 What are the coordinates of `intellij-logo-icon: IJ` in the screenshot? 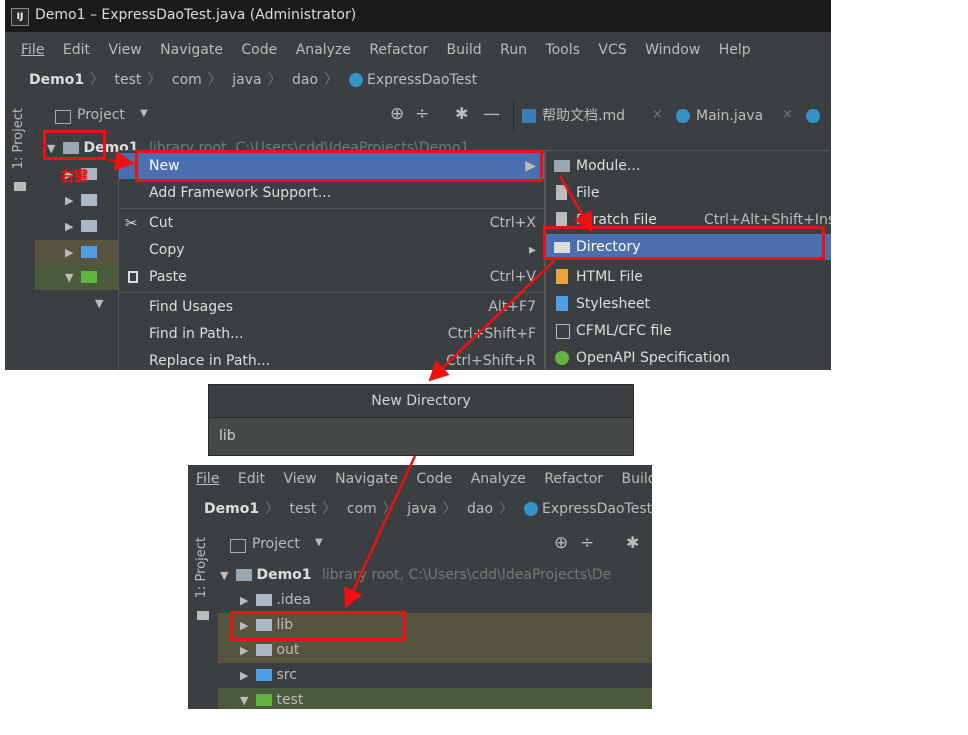 It's located at (20, 17).